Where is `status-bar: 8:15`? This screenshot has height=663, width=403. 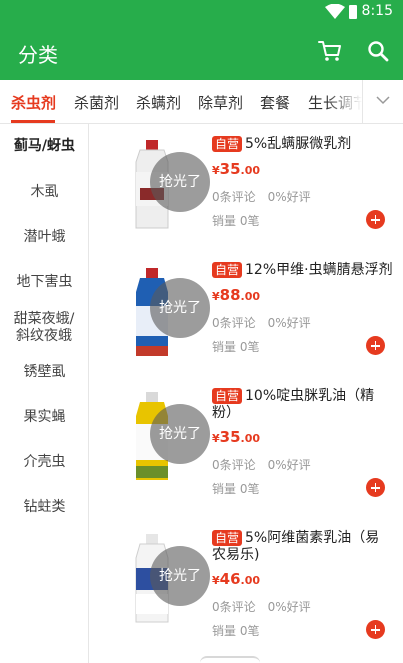 status-bar: 8:15 is located at coordinates (201, 12).